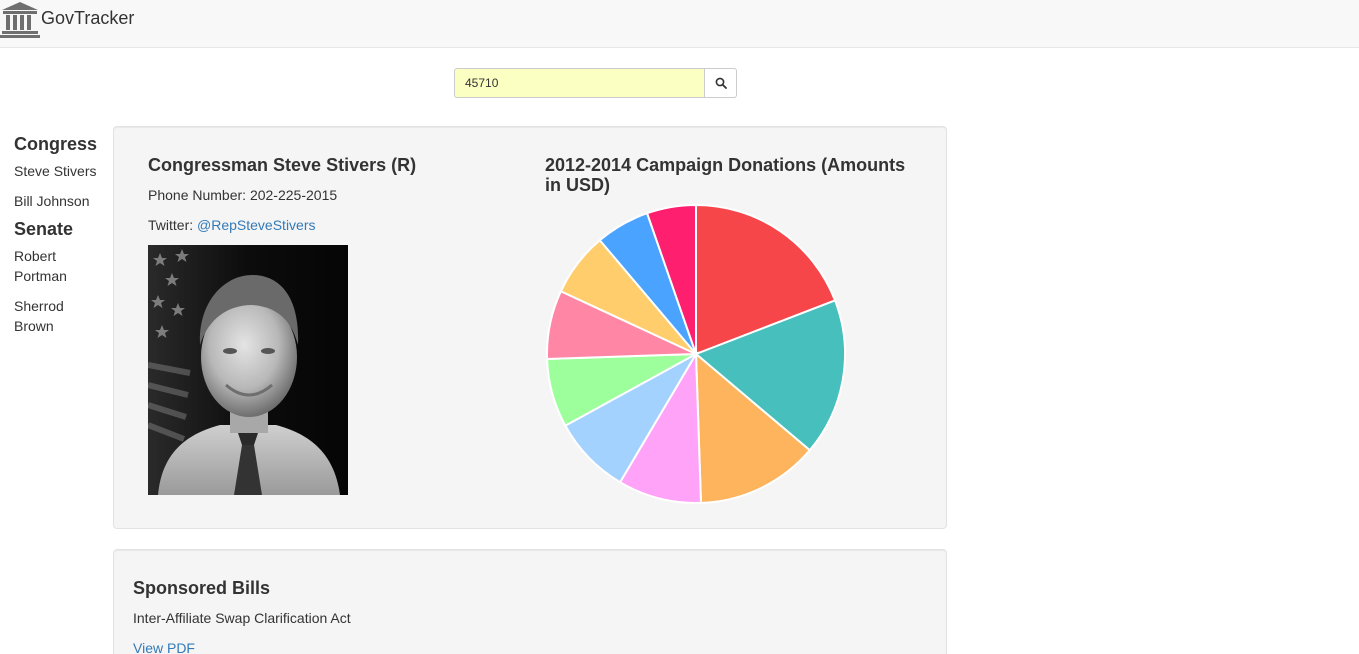  I want to click on bill-title: Inter-Affiliate Swap Clarification Act, so click(242, 618).